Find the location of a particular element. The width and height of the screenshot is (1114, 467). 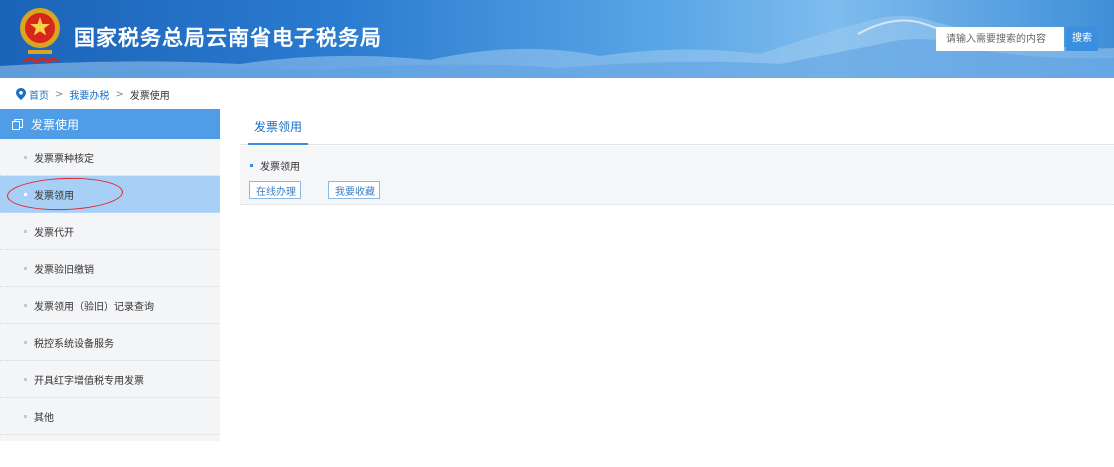

sidebar-item-invoice-verify-cancel: 发票验旧缴销 is located at coordinates (110, 268).